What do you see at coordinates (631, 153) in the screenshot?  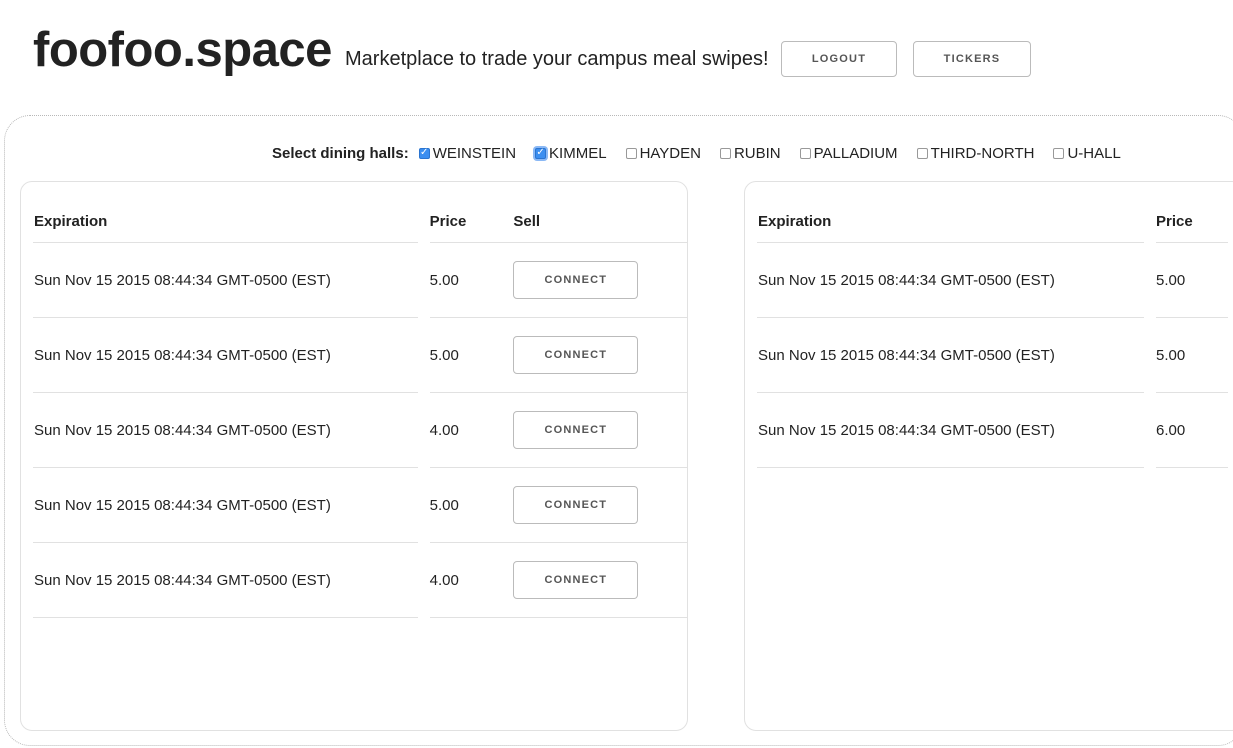 I see `hayden-checkbox` at bounding box center [631, 153].